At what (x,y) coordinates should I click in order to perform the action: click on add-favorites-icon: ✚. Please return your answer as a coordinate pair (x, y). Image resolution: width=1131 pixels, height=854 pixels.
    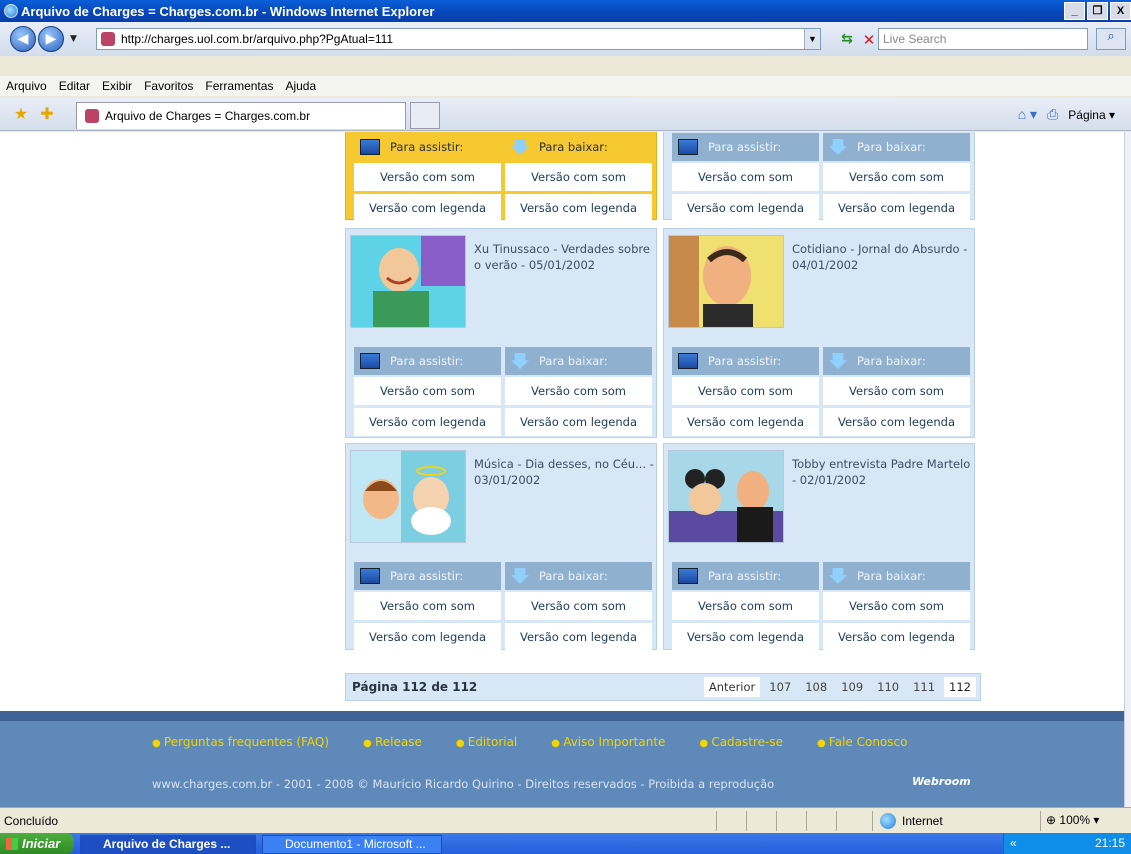
    Looking at the image, I should click on (47, 114).